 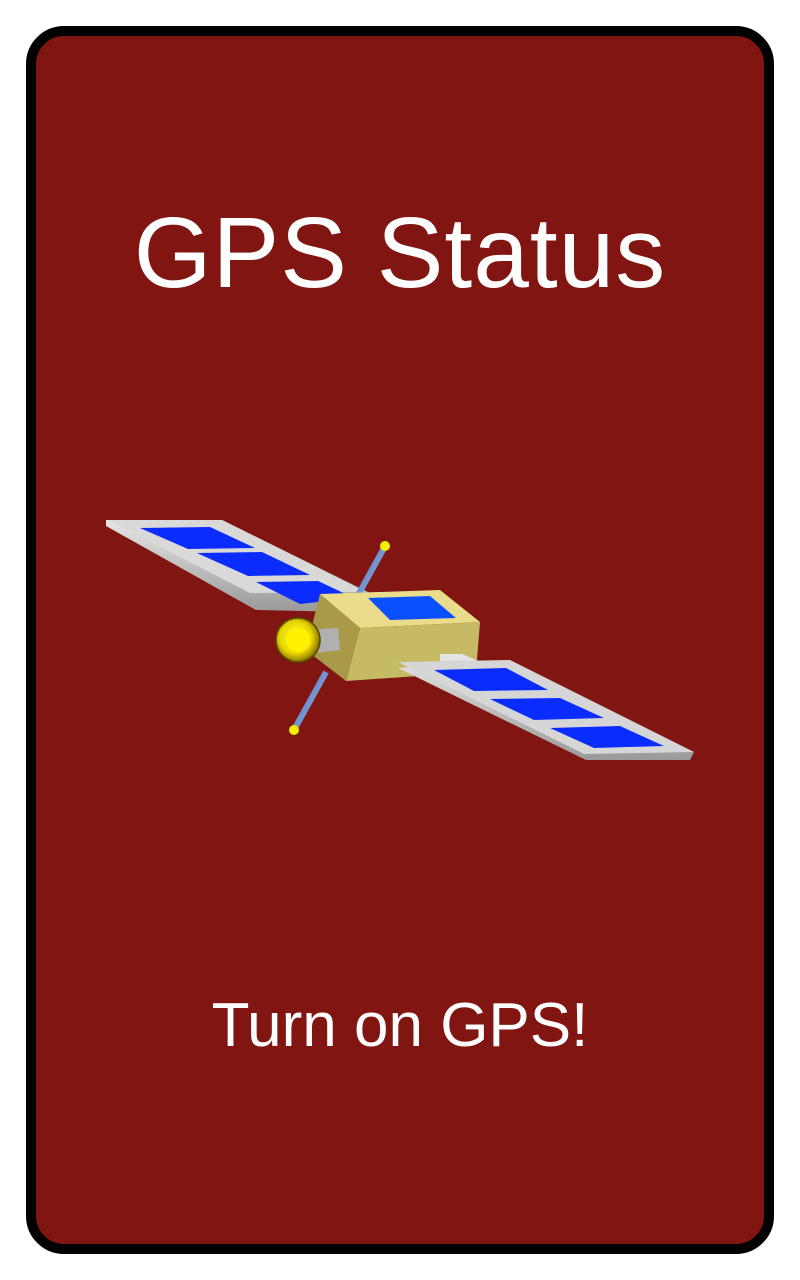 What do you see at coordinates (400, 253) in the screenshot?
I see `page-title: GPS Status` at bounding box center [400, 253].